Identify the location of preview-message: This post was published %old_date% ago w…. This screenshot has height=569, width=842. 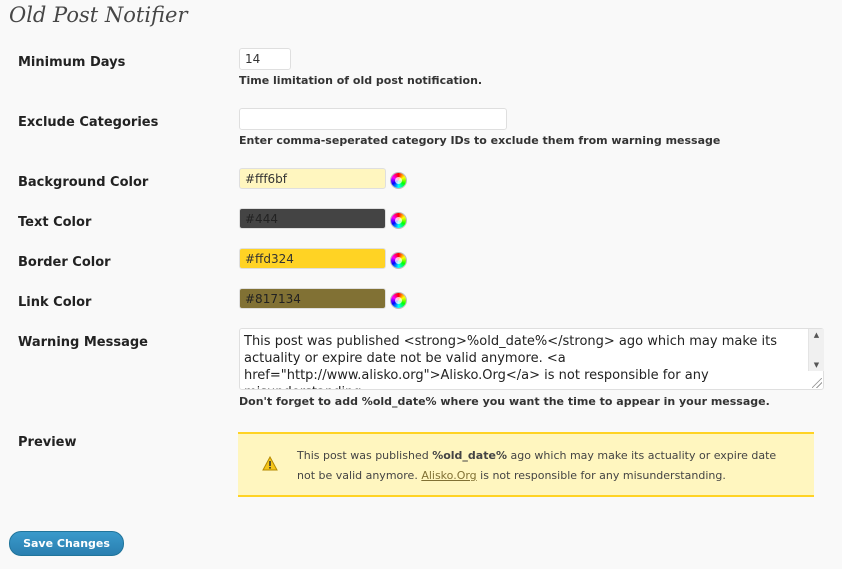
(547, 466).